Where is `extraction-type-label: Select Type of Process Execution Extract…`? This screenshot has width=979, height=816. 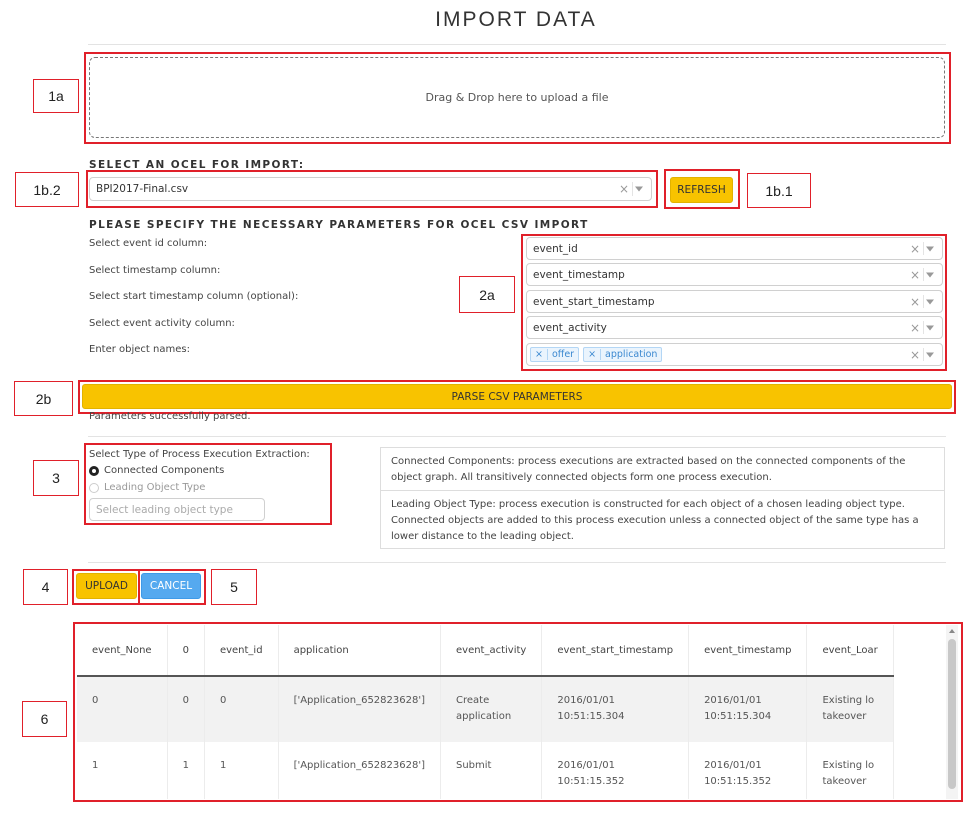 extraction-type-label: Select Type of Process Execution Extract… is located at coordinates (199, 454).